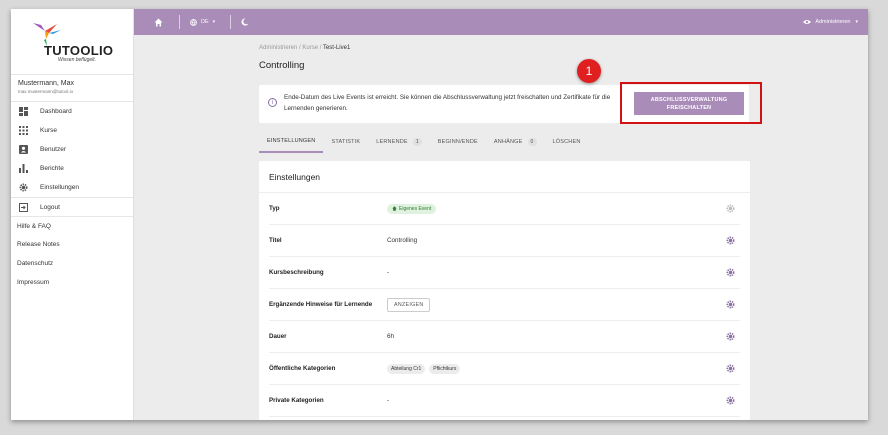  I want to click on breadcrumb-root: Administrieren, so click(278, 48).